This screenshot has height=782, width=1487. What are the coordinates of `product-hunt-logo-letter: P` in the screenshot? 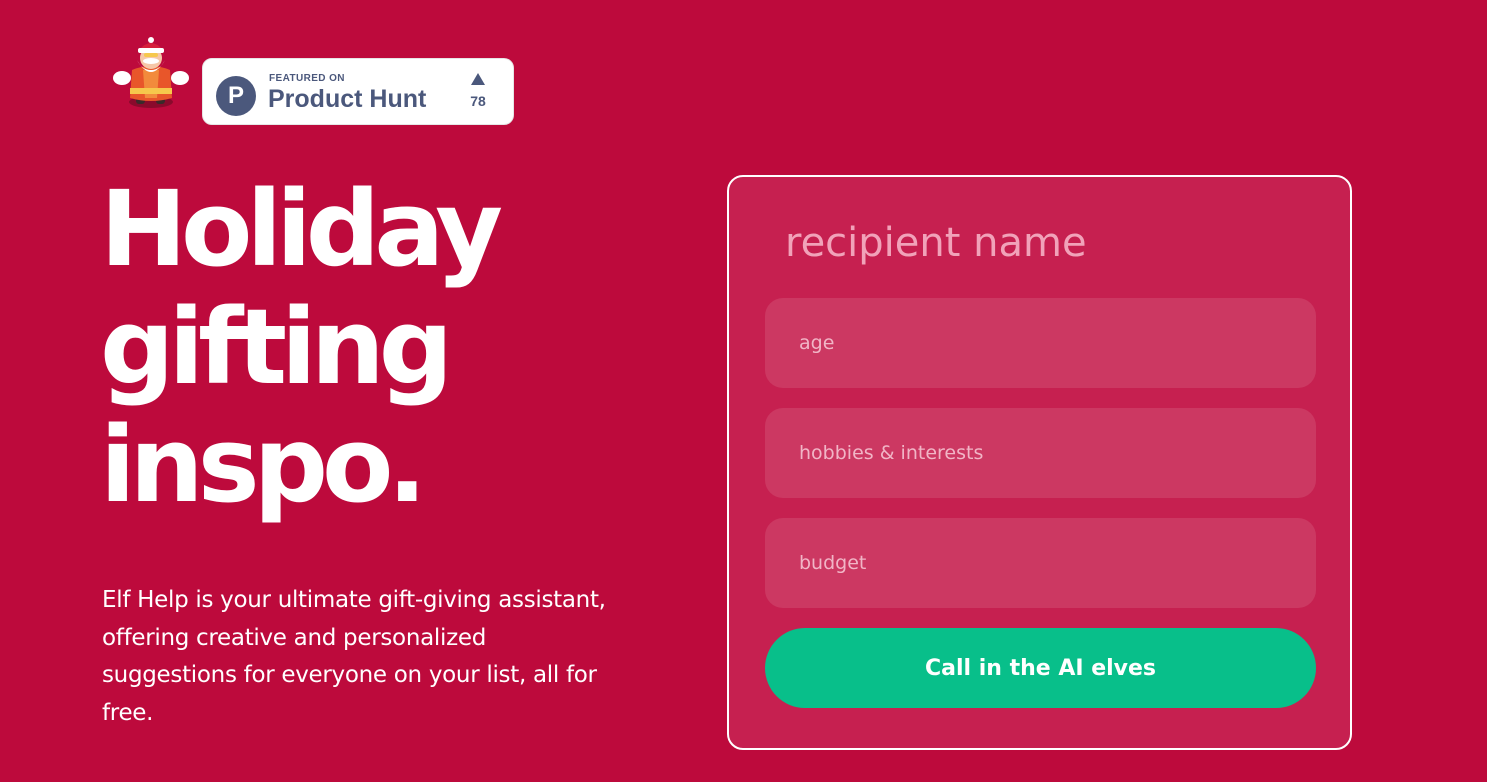 It's located at (235, 95).